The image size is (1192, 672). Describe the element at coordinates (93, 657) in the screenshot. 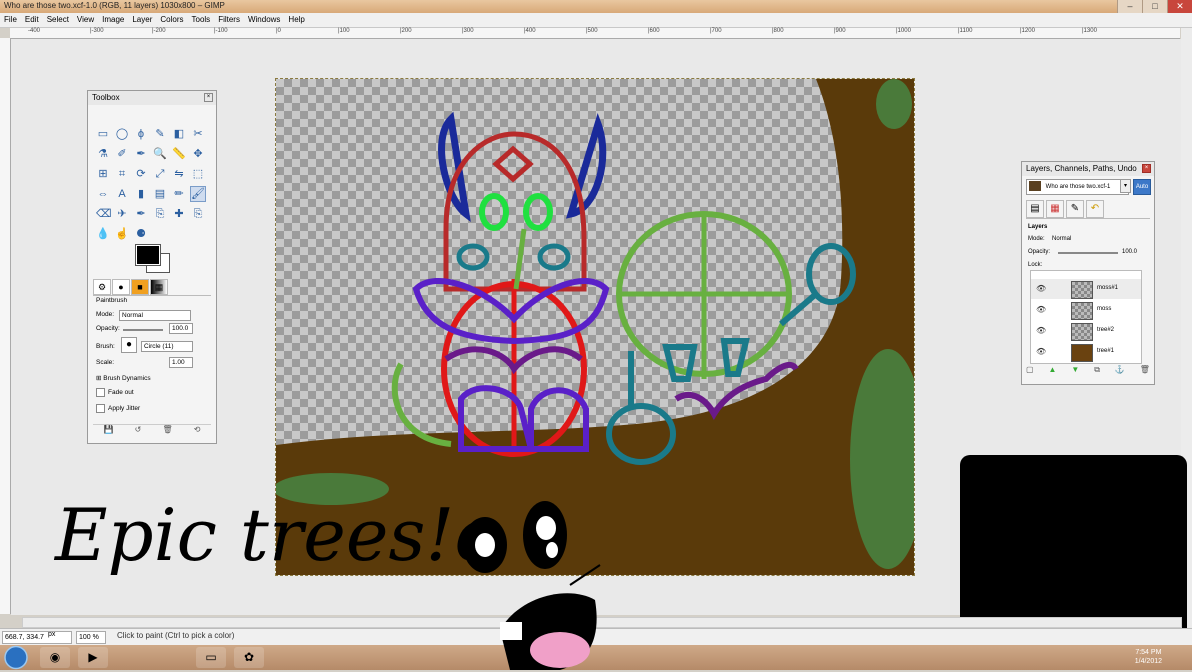

I see `media-player-taskbar-icon: ▶` at that location.